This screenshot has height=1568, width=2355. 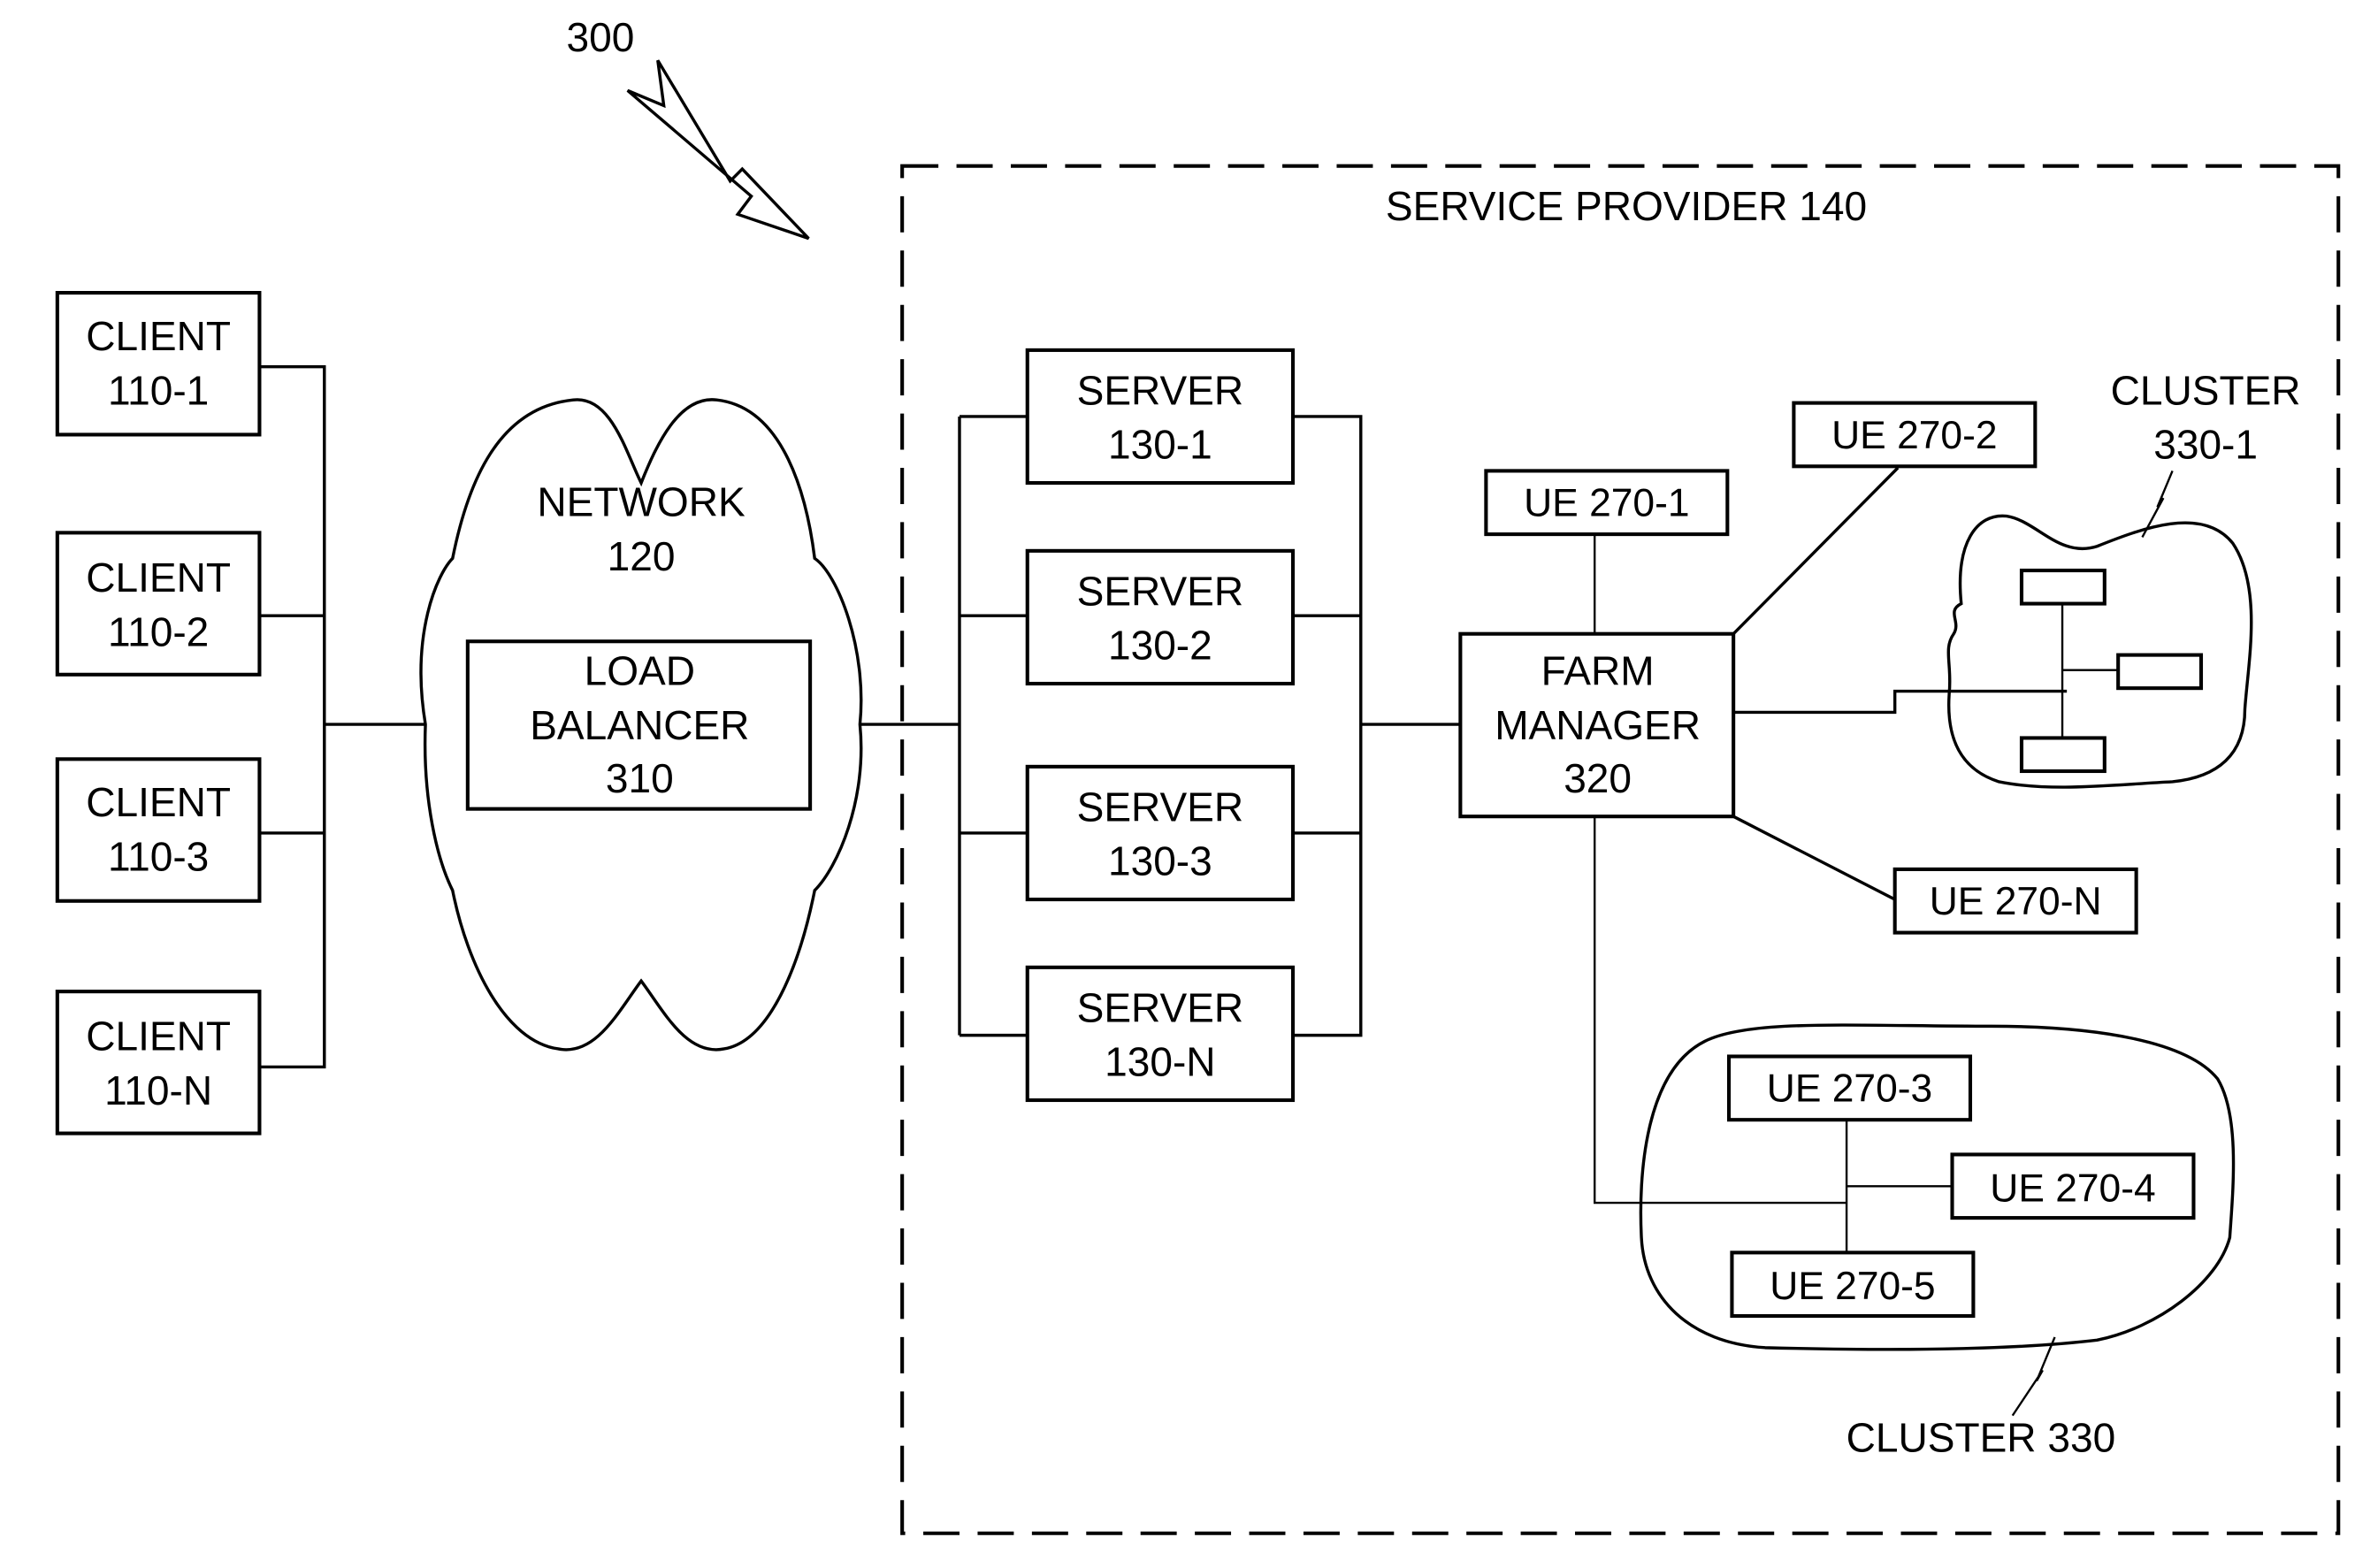 I want to click on farm-manager-label: MANAGER, so click(x=1598, y=725).